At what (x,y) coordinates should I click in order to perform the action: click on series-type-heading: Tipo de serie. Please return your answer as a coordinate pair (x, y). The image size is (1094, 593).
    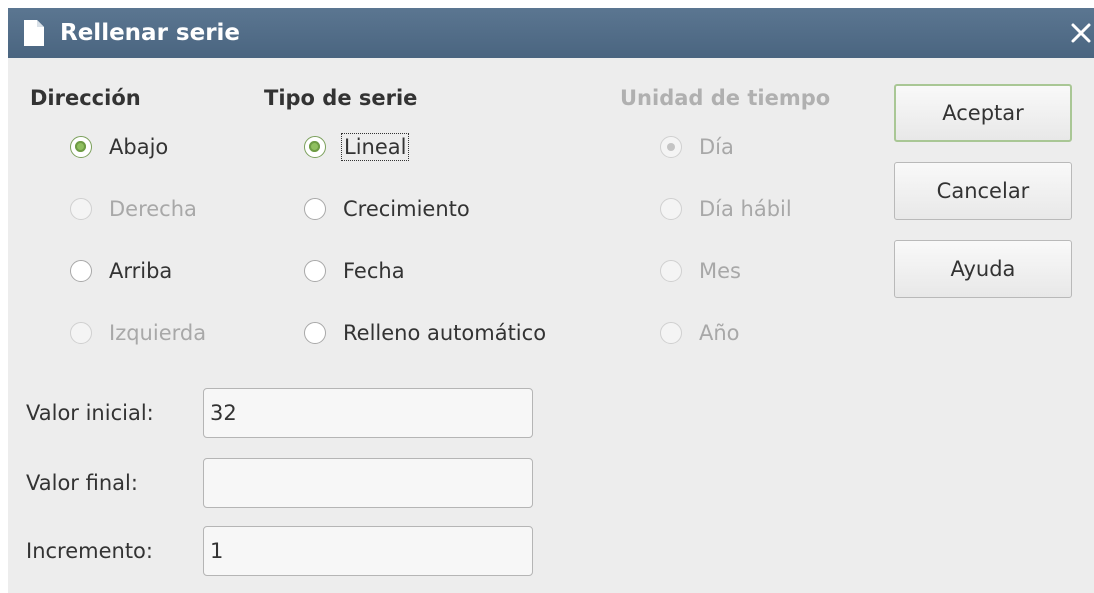
    Looking at the image, I should click on (341, 98).